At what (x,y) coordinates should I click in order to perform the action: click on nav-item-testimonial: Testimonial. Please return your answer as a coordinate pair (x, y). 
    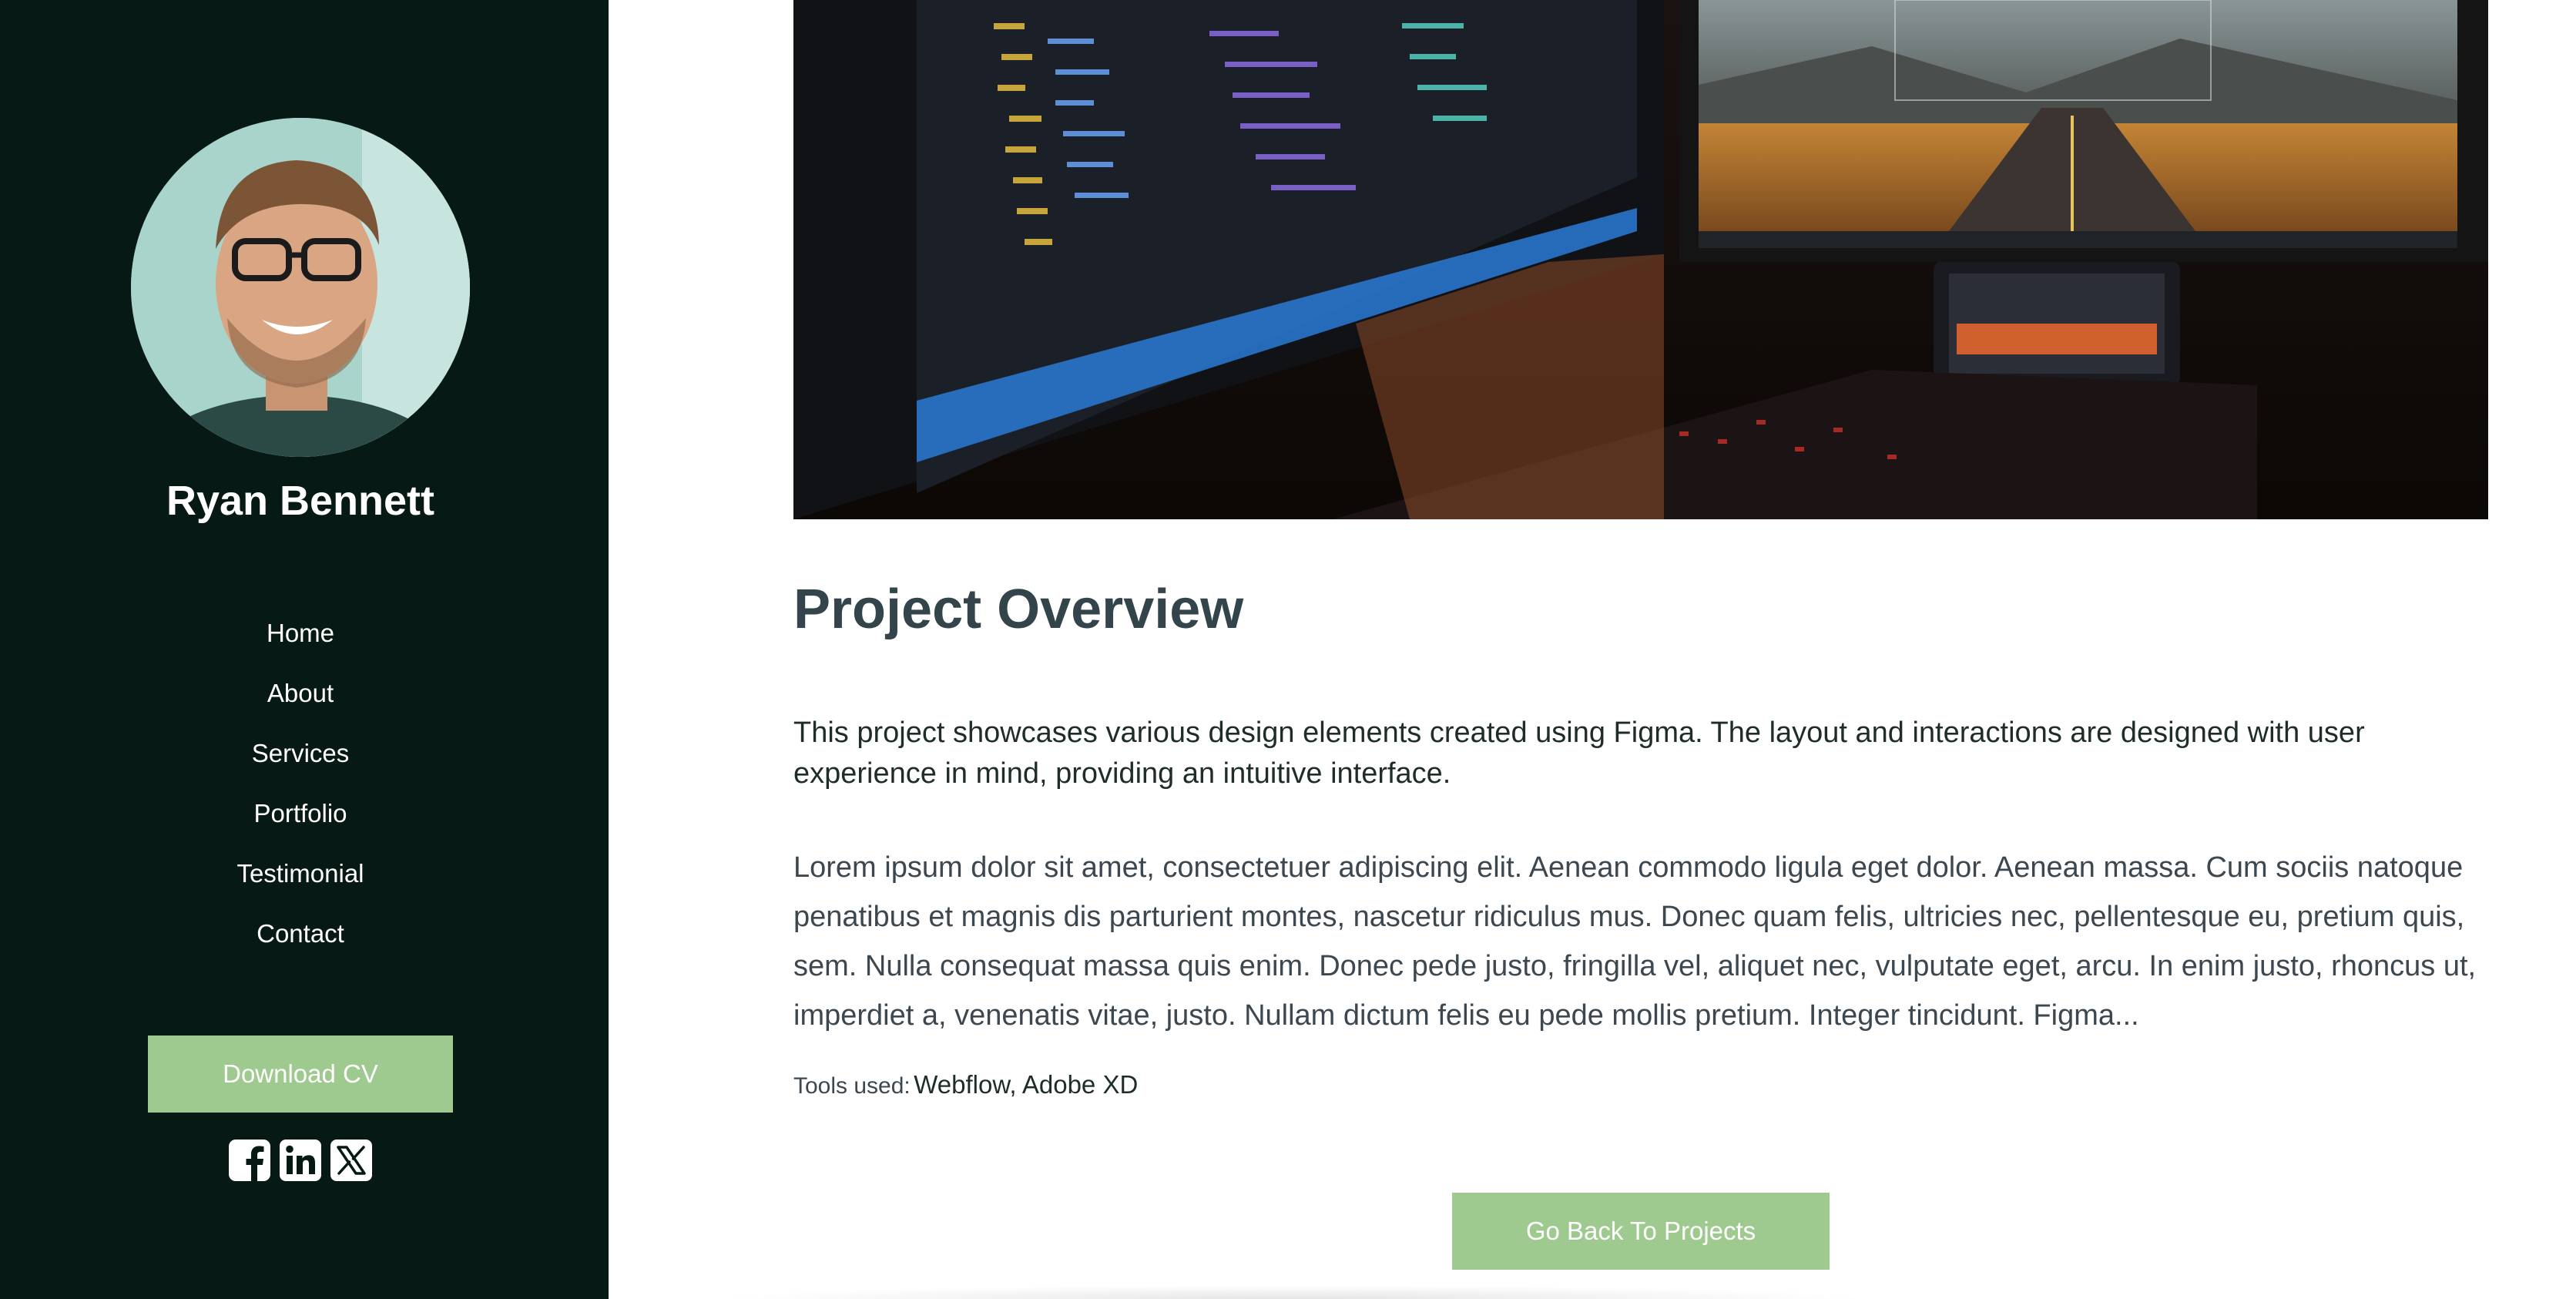
    Looking at the image, I should click on (300, 874).